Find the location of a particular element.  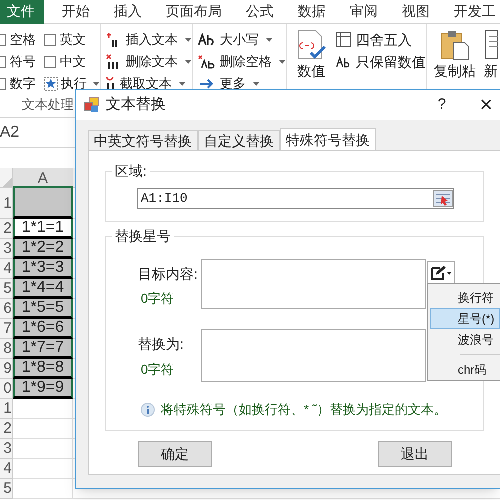

row-number: 6 is located at coordinates (6, 309).